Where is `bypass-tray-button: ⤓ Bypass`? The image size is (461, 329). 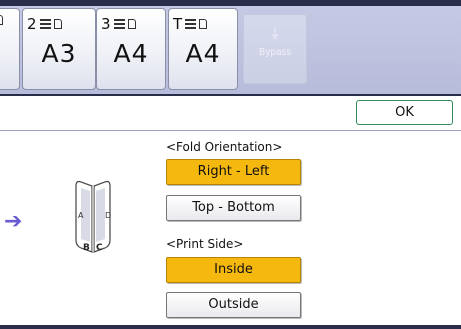 bypass-tray-button: ⤓ Bypass is located at coordinates (275, 49).